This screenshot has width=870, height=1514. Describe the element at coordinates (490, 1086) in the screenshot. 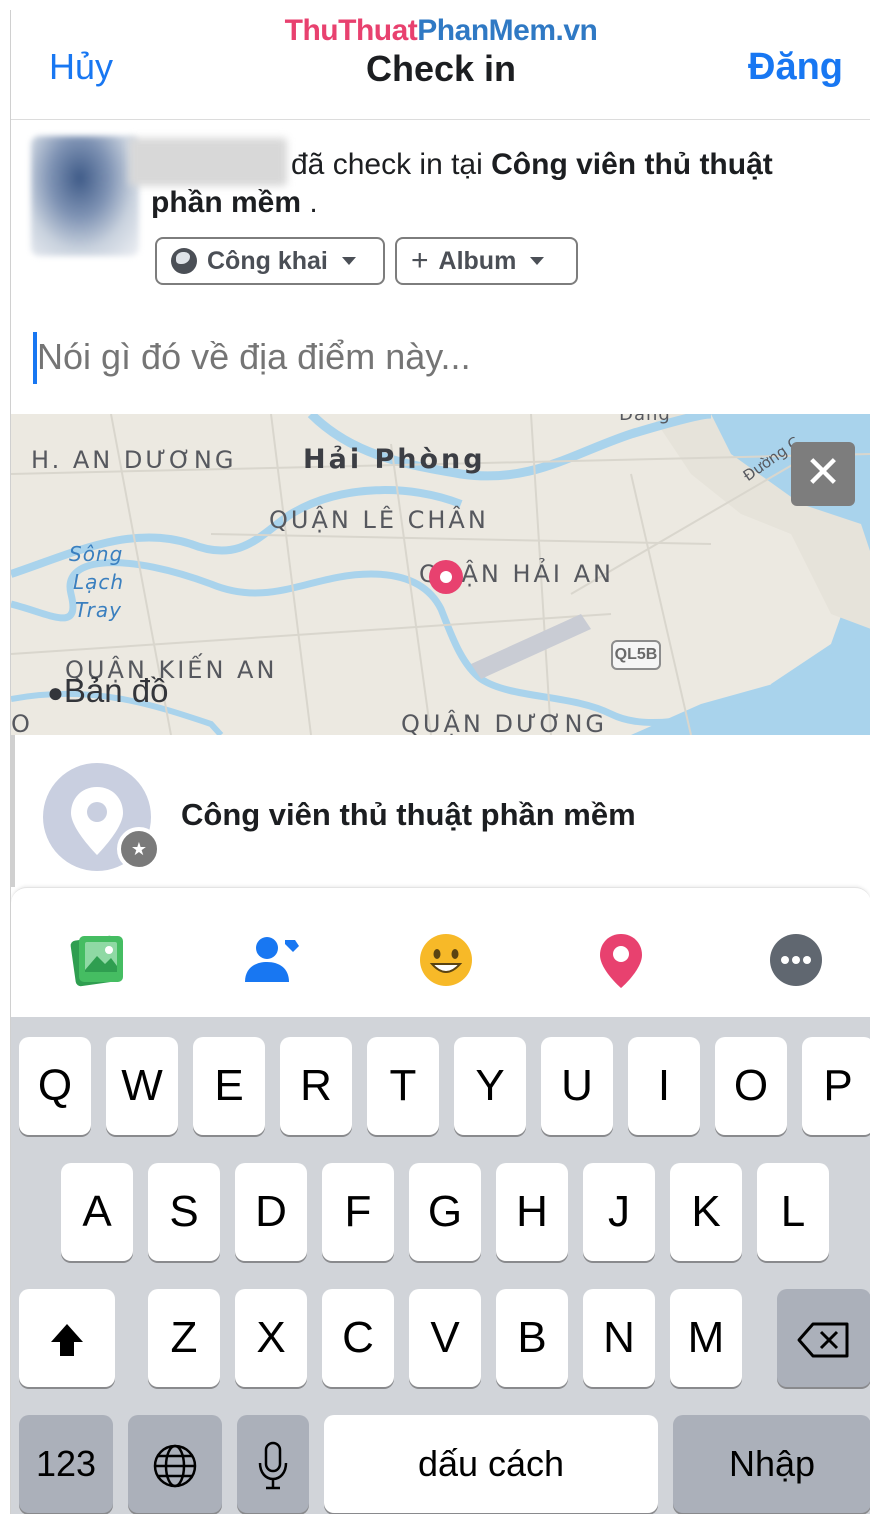

I see `key-y: Y` at that location.